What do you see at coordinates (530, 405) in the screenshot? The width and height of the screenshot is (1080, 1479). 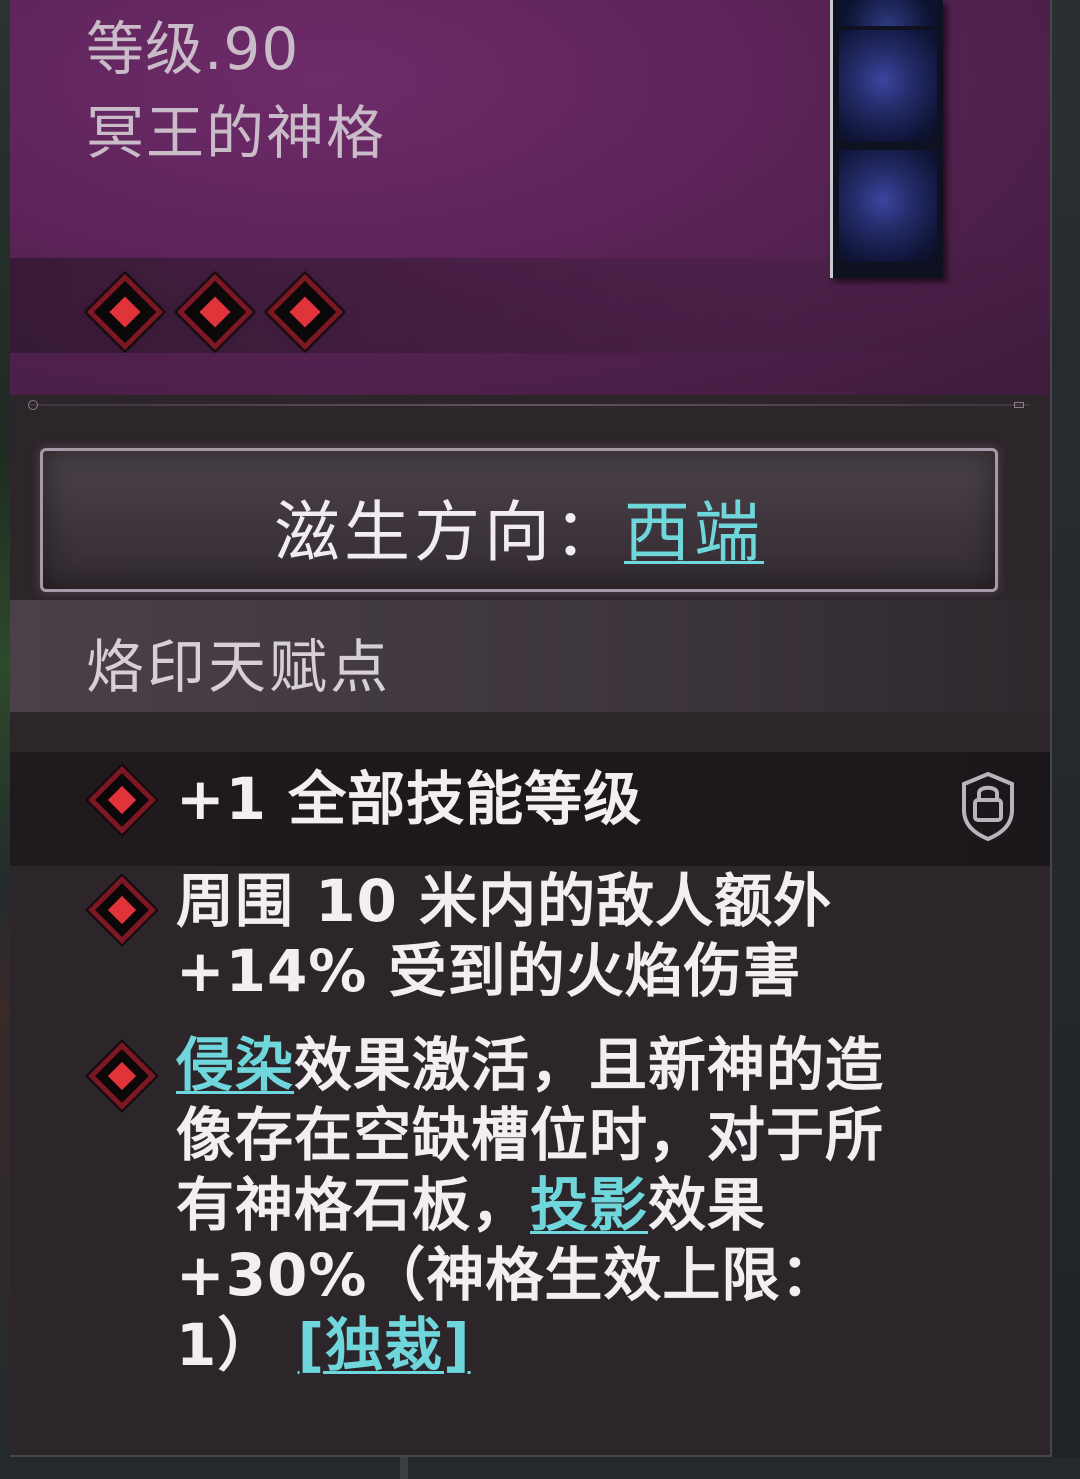 I see `section-divider` at bounding box center [530, 405].